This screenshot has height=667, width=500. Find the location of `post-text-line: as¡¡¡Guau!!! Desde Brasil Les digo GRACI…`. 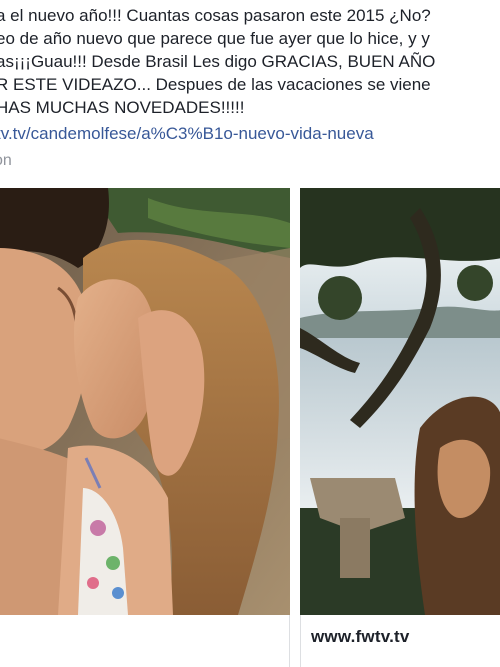

post-text-line: as¡¡¡Guau!!! Desde Brasil Les digo GRACI… is located at coordinates (218, 61).